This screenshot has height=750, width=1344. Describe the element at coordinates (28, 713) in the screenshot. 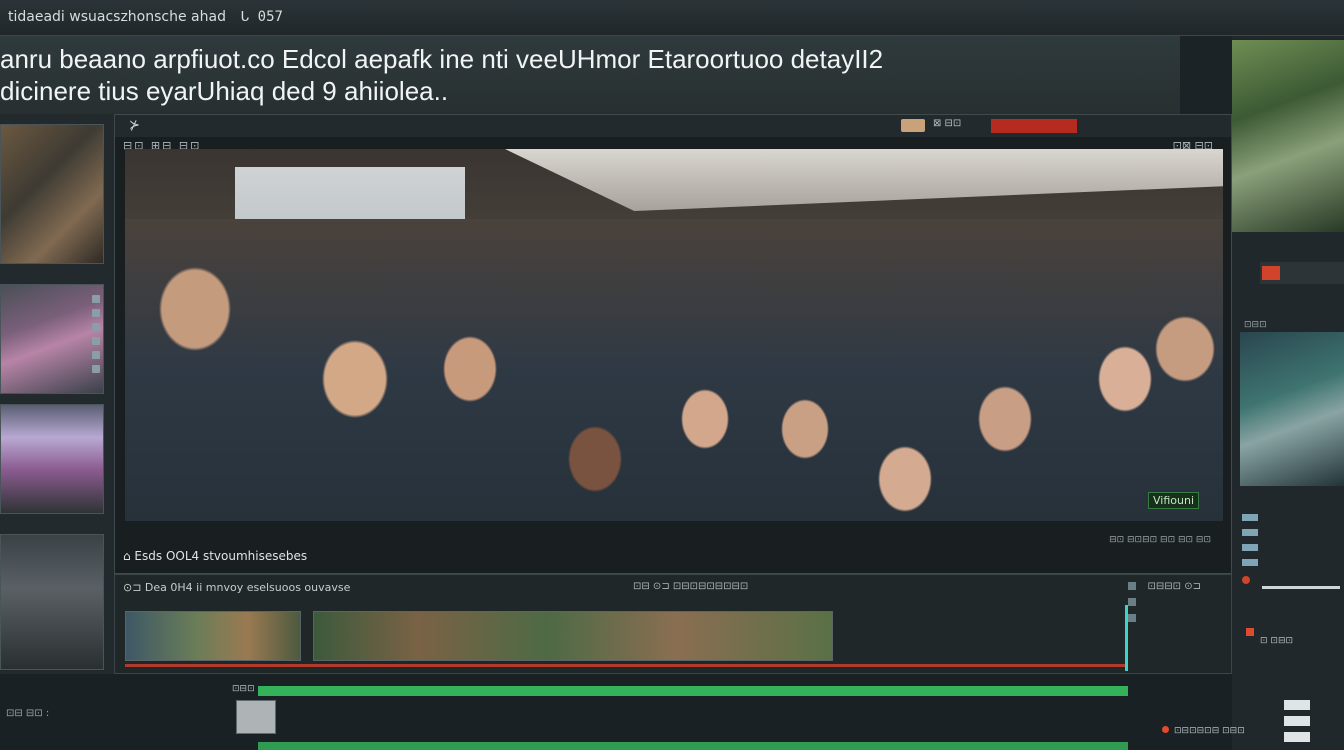

I see `bottom-left-label: ⊡⊟ ⊟⊡ :` at that location.